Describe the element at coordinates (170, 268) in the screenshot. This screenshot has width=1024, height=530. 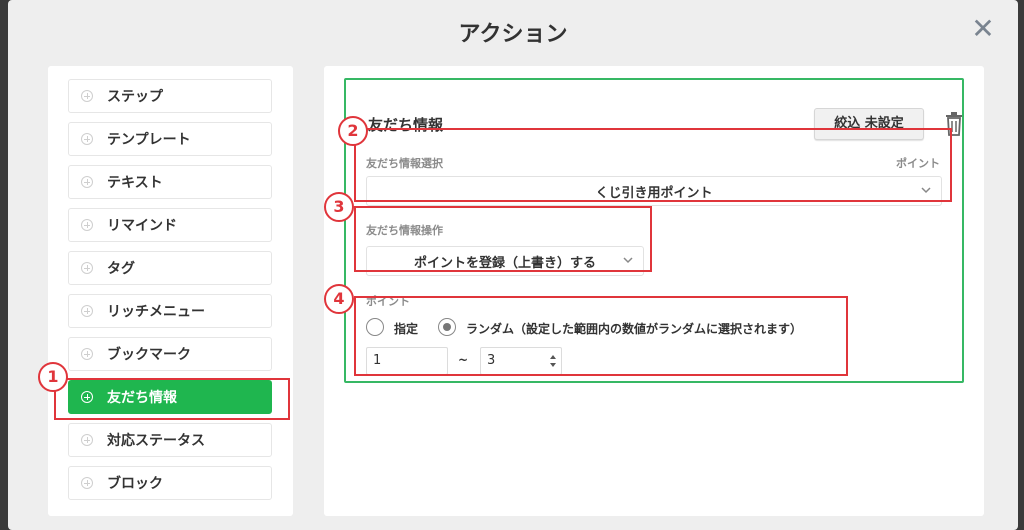
I see `menu-item-tag: タグ` at that location.